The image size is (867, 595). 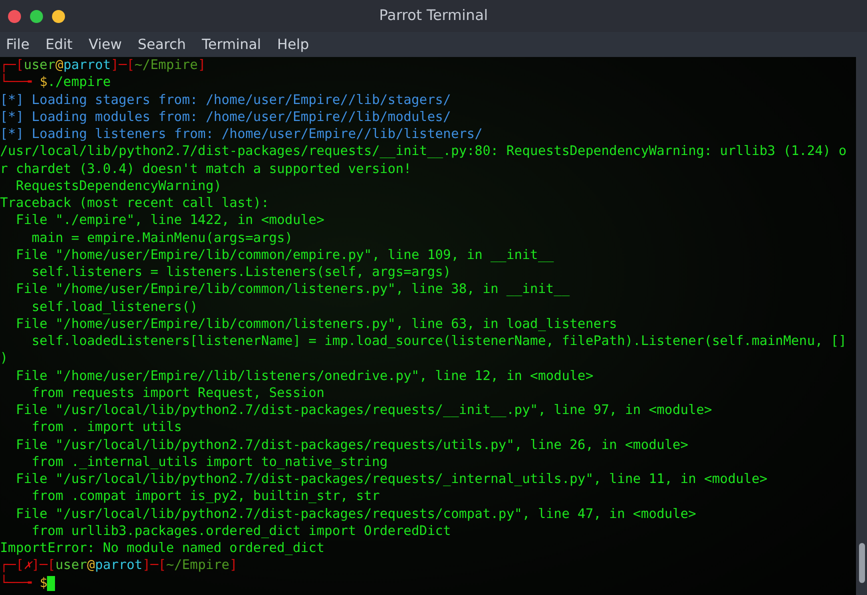 What do you see at coordinates (114, 307) in the screenshot?
I see `terminal-line: self.load_listeners()` at bounding box center [114, 307].